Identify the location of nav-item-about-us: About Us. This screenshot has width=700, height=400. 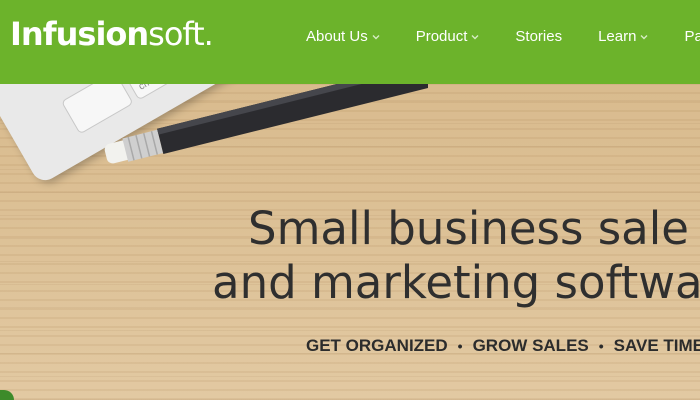
(343, 37).